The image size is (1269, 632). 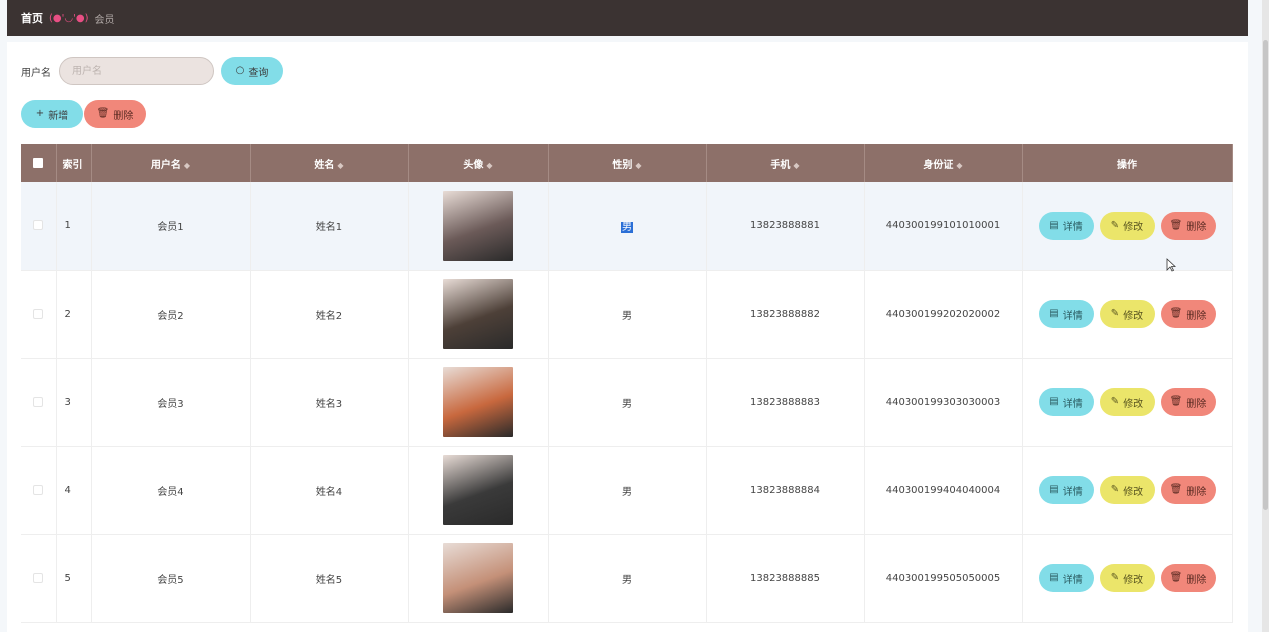 What do you see at coordinates (329, 226) in the screenshot?
I see `row-name: 姓名1` at bounding box center [329, 226].